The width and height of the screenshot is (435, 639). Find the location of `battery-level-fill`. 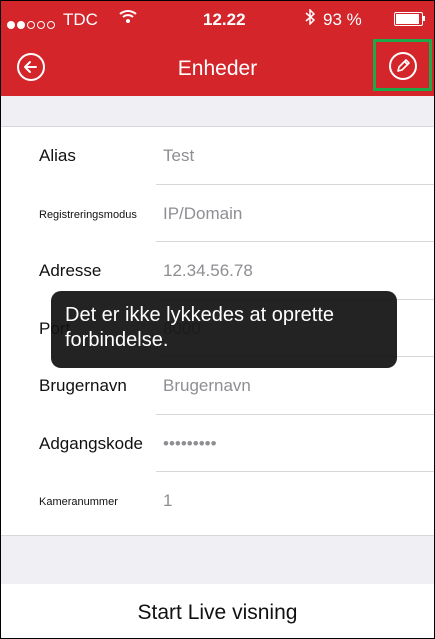

battery-level-fill is located at coordinates (407, 19).